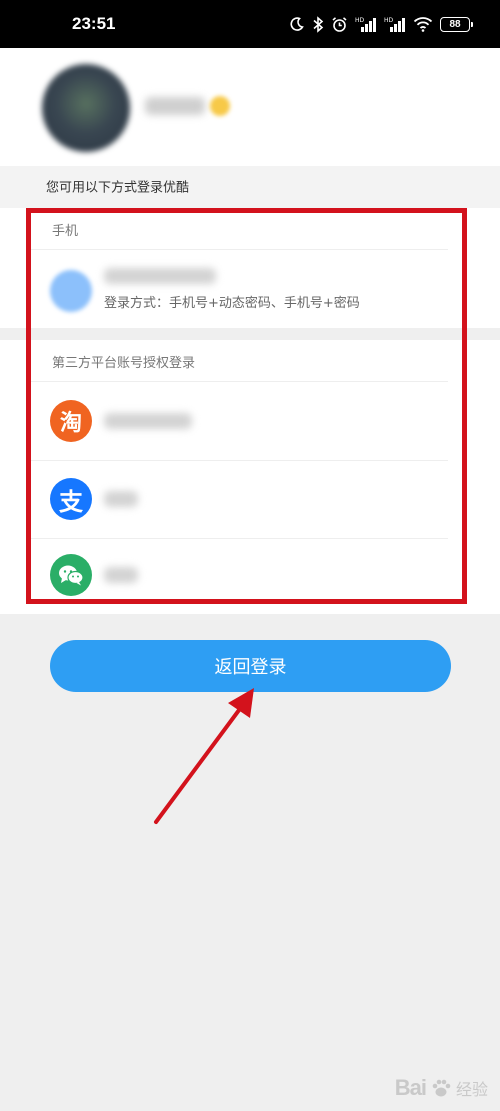 The image size is (500, 1111). Describe the element at coordinates (471, 1090) in the screenshot. I see `watermark-sub: 经验` at that location.